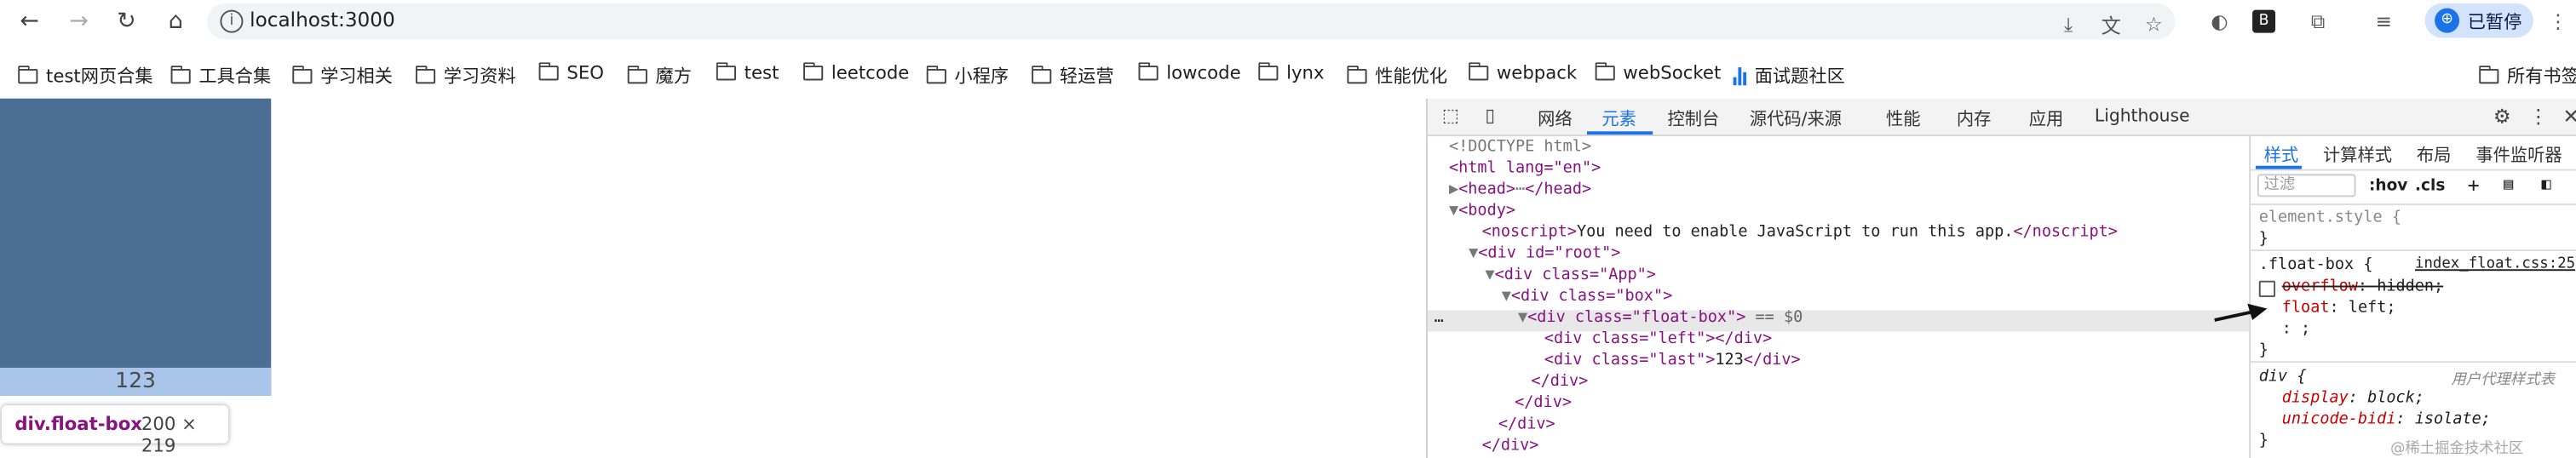 This screenshot has width=2576, height=458. Describe the element at coordinates (2111, 25) in the screenshot. I see `translate-icon: 文` at that location.